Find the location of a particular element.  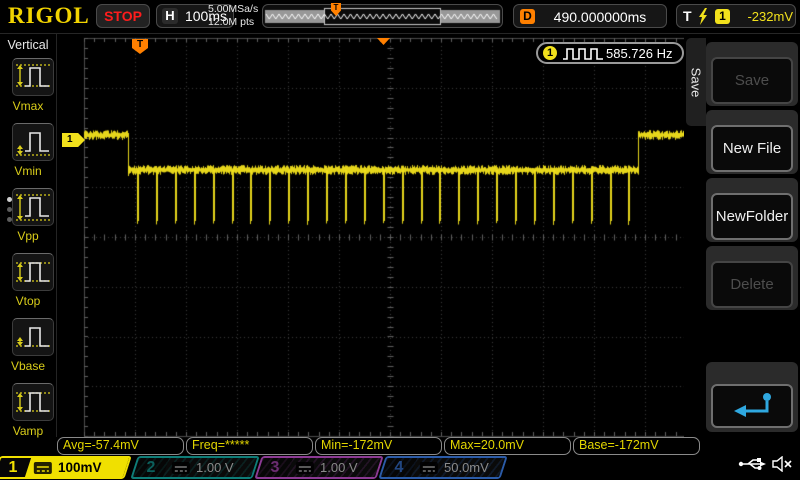

menu-item-label: Vpp is located at coordinates (28, 236).